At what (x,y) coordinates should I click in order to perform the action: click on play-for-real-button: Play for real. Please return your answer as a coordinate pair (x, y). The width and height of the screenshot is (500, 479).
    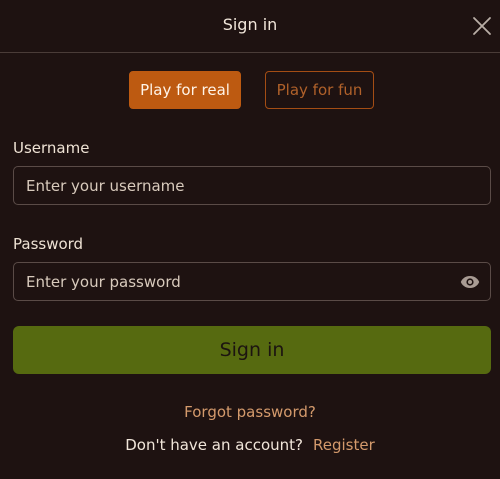
    Looking at the image, I should click on (185, 90).